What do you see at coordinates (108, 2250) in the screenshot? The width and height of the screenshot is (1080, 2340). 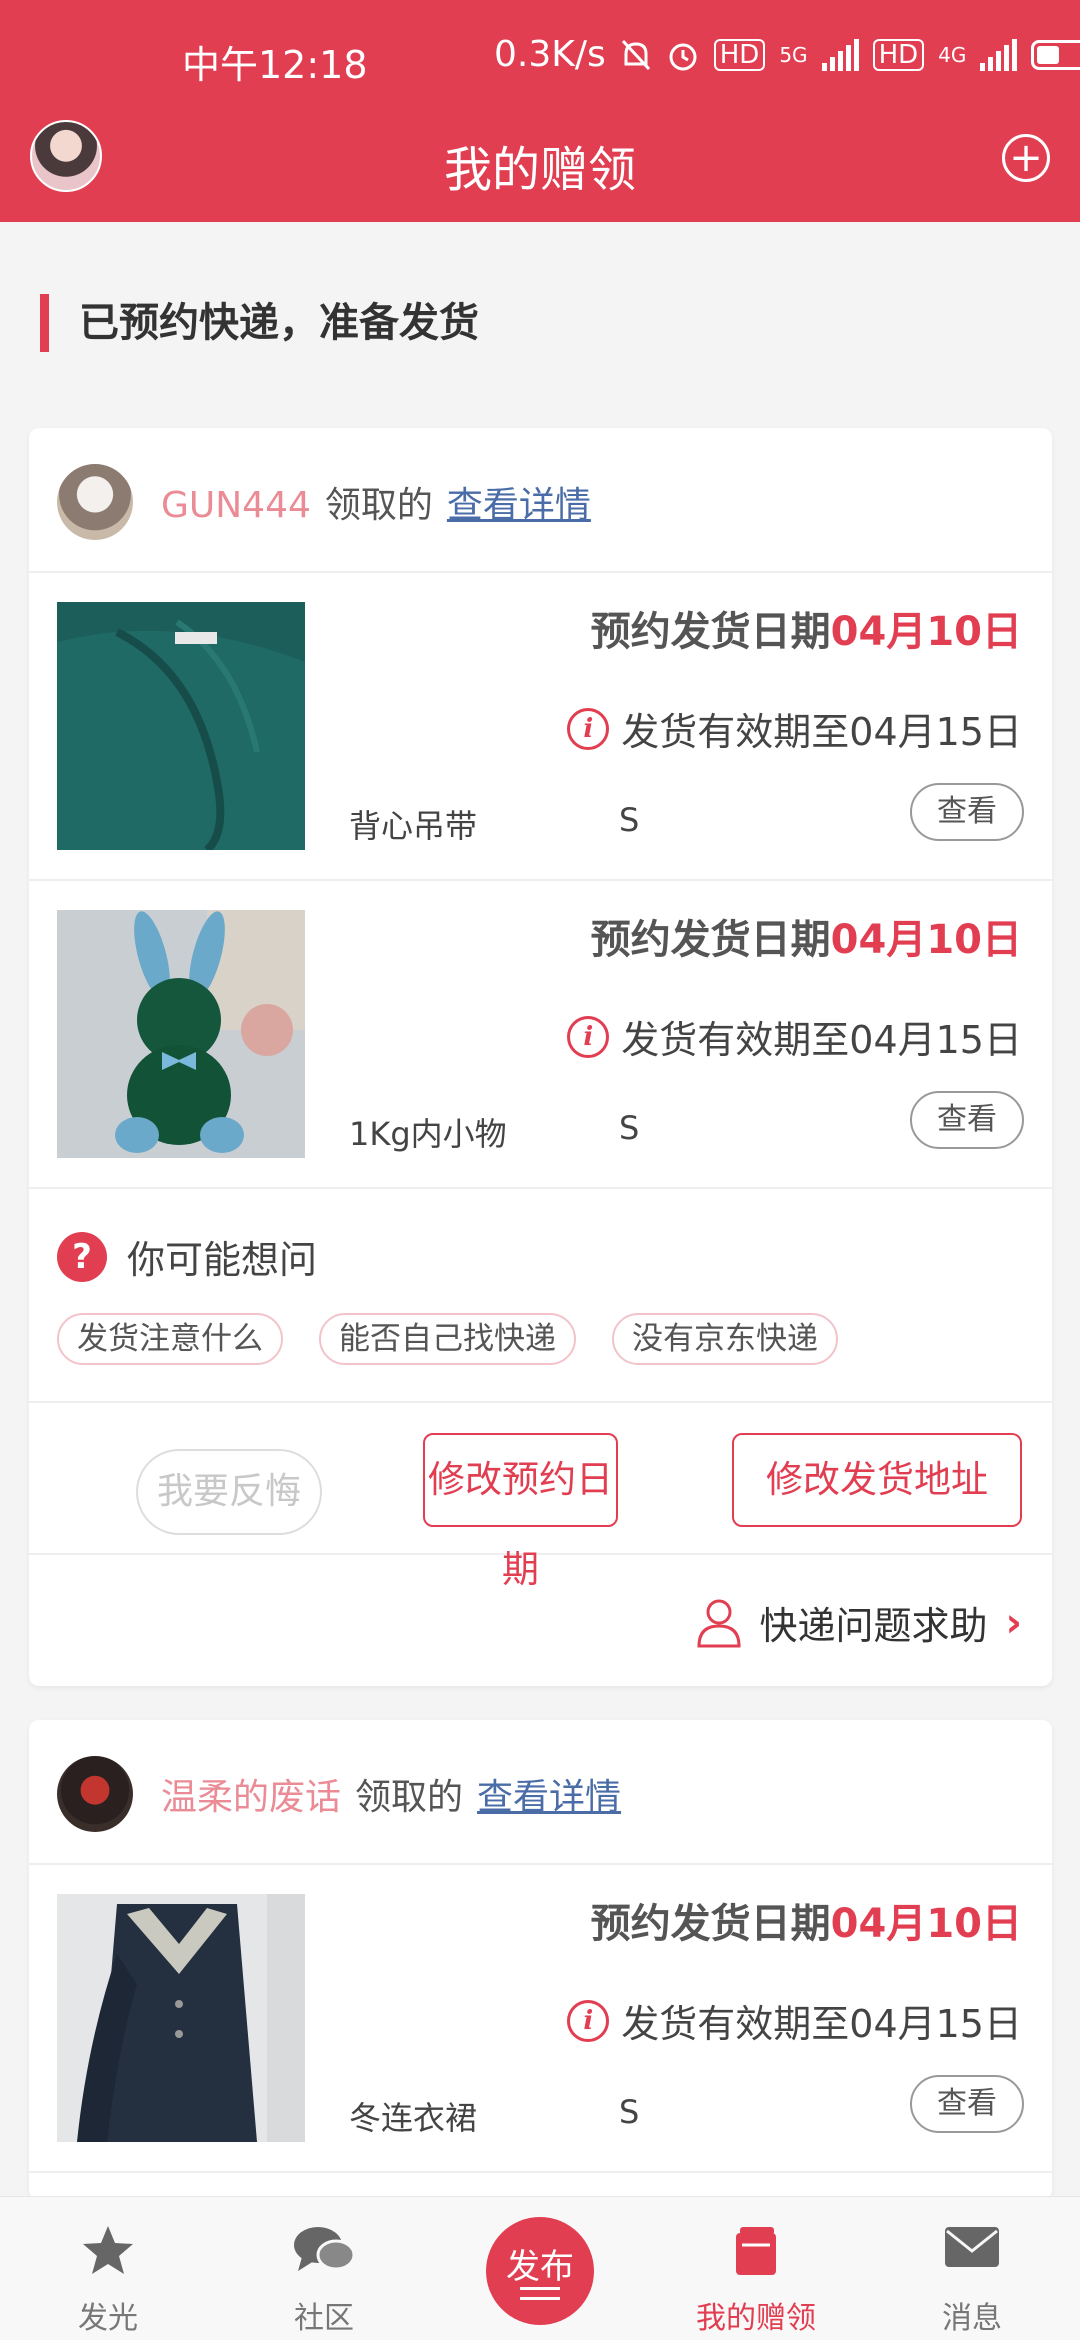 I see `star-icon` at bounding box center [108, 2250].